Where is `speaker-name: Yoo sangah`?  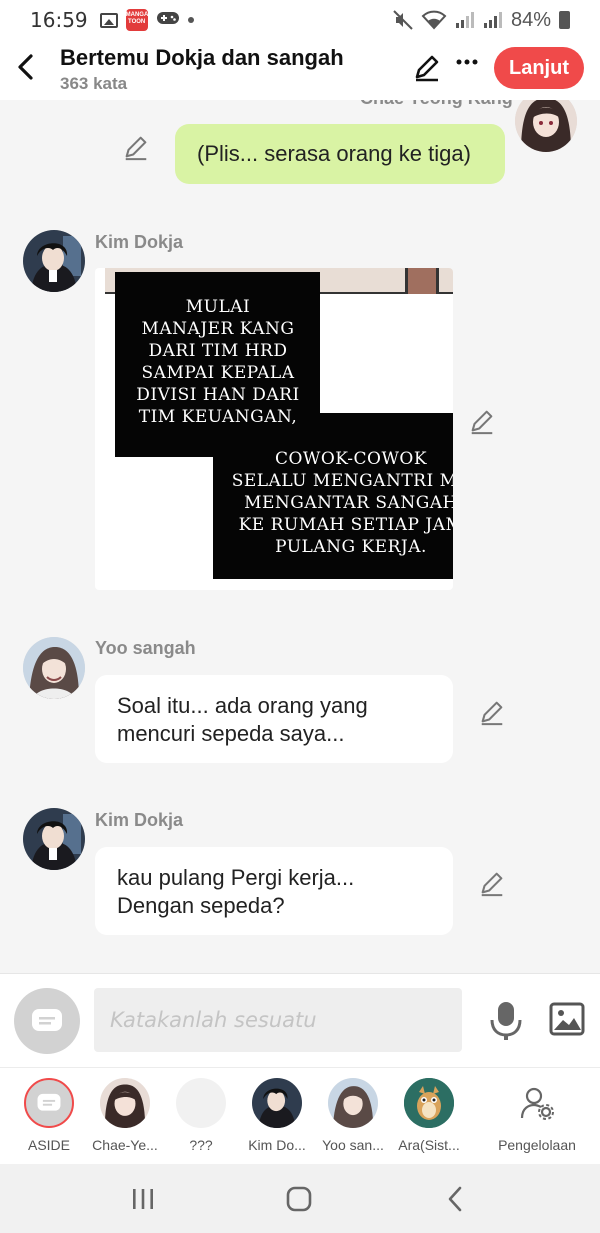
speaker-name: Yoo sangah is located at coordinates (145, 648).